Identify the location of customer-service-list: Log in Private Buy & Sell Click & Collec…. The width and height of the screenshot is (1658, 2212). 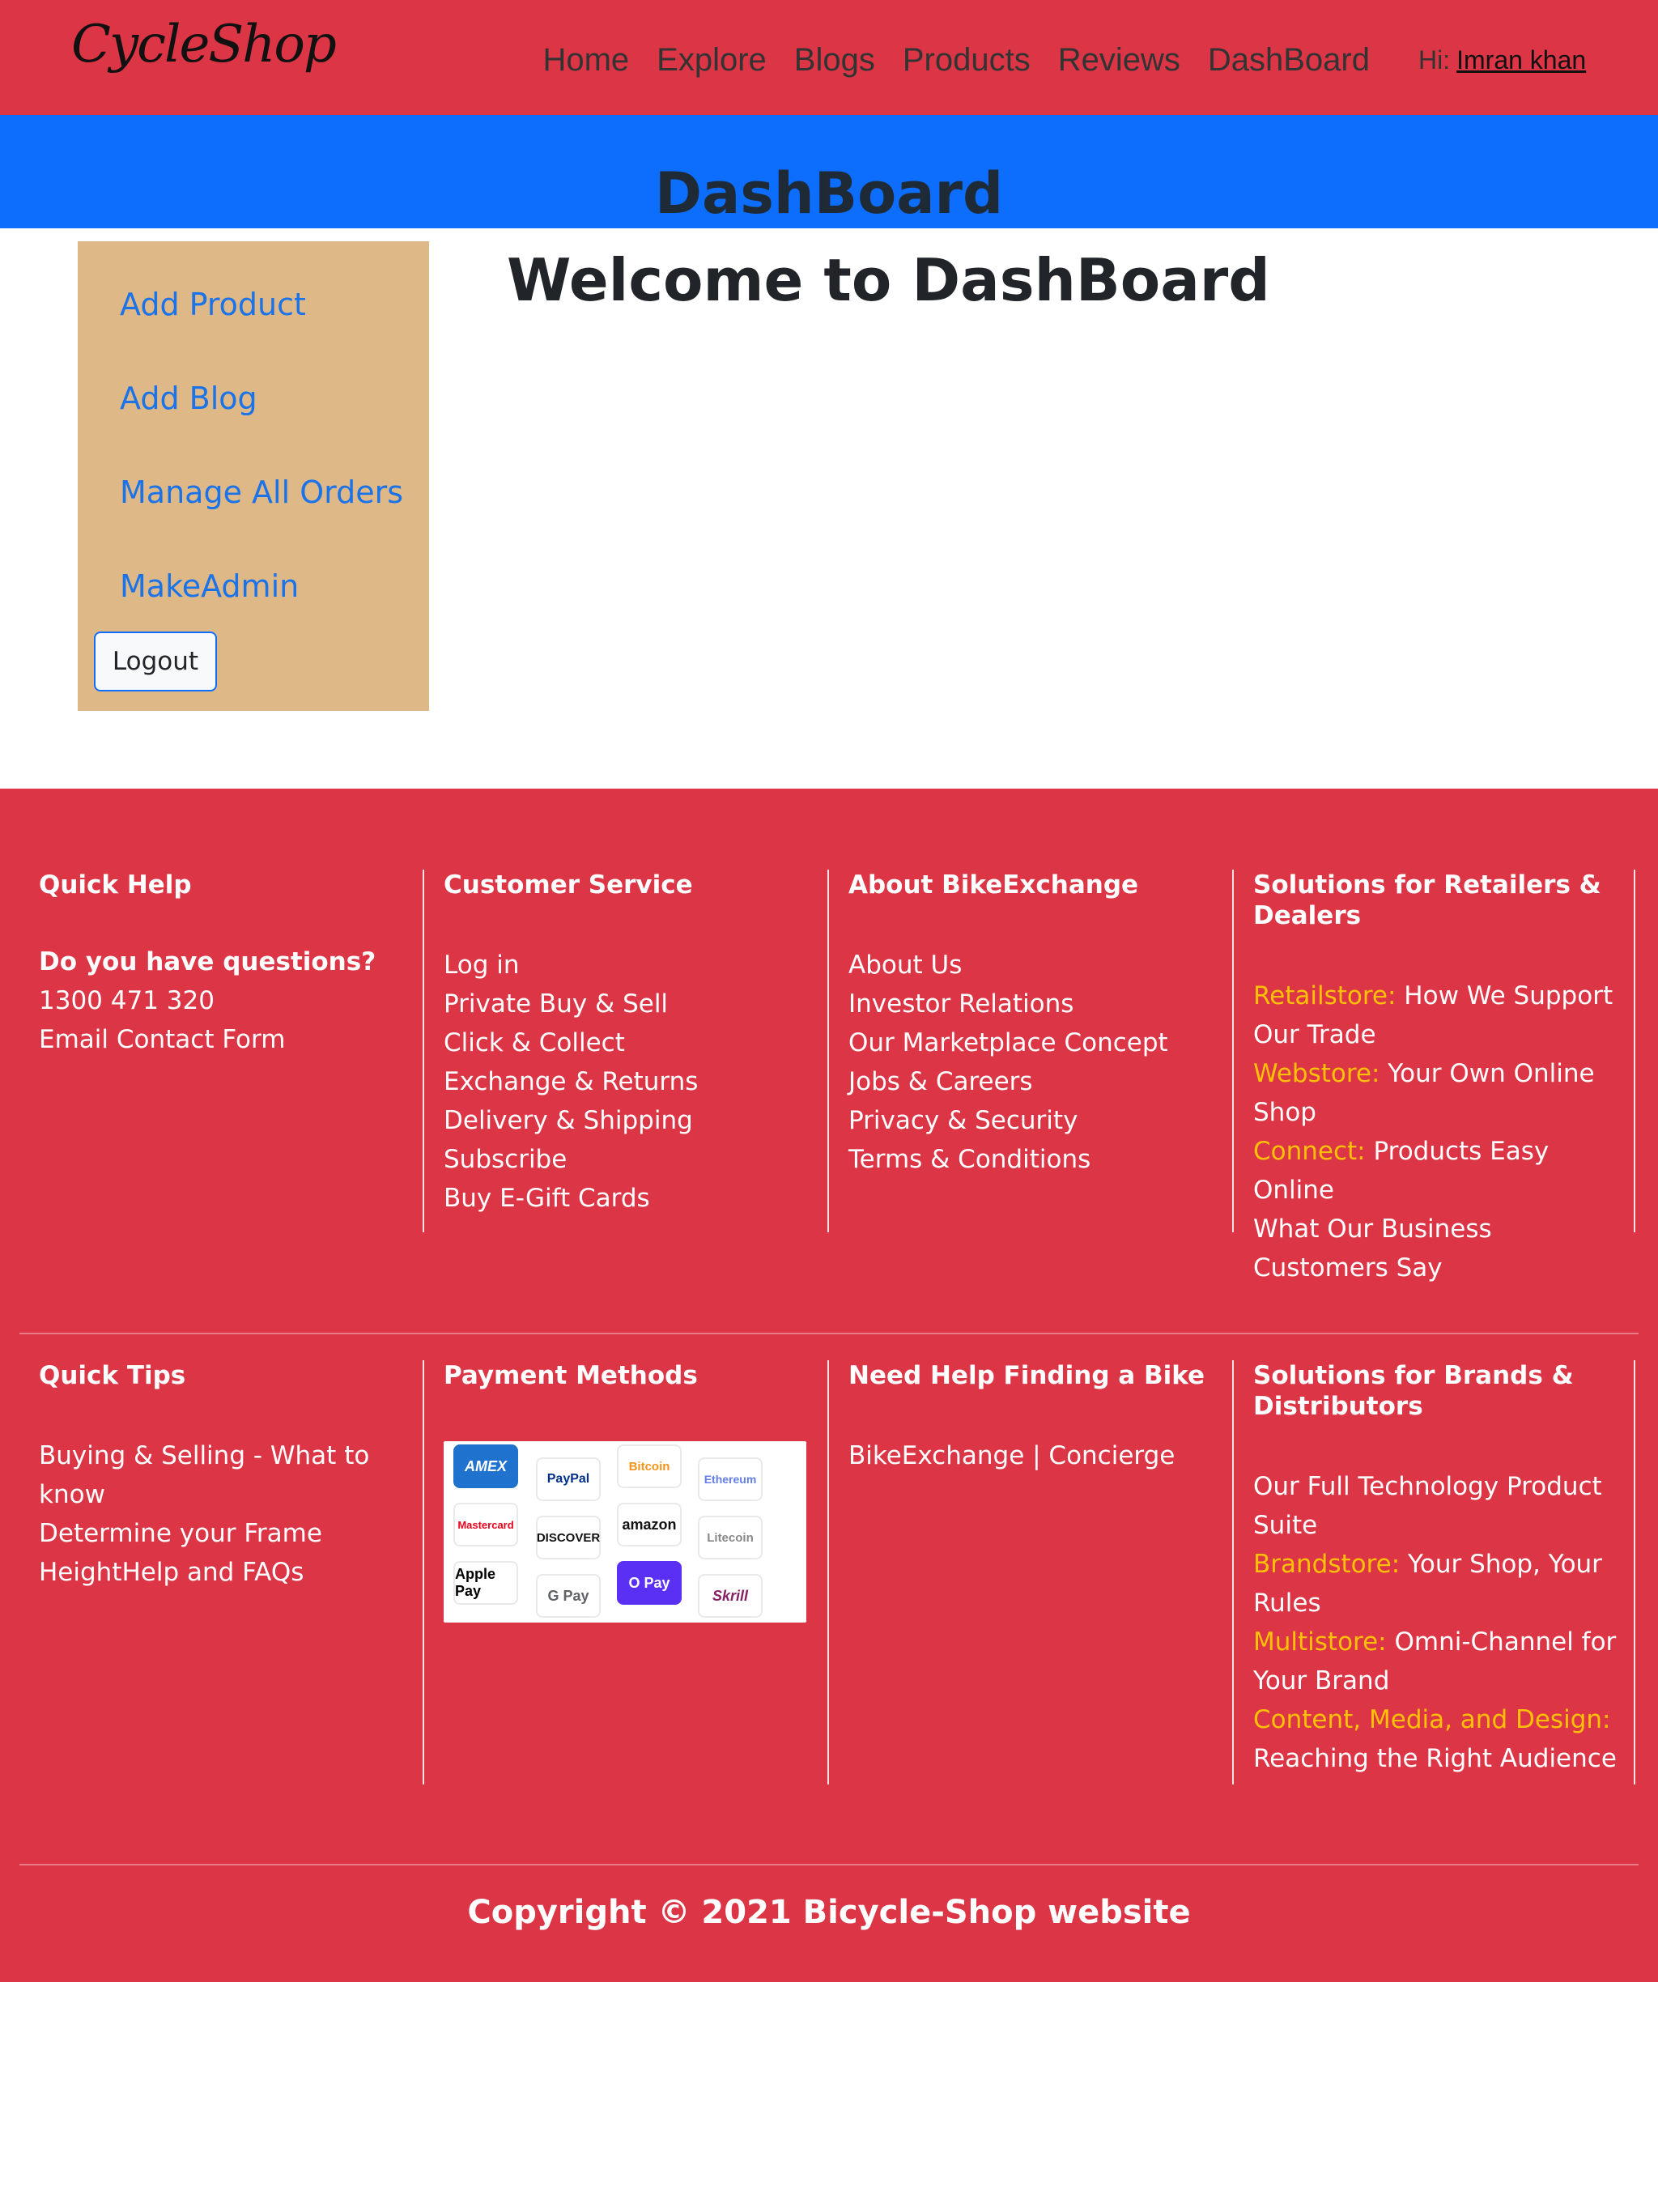
(635, 1082).